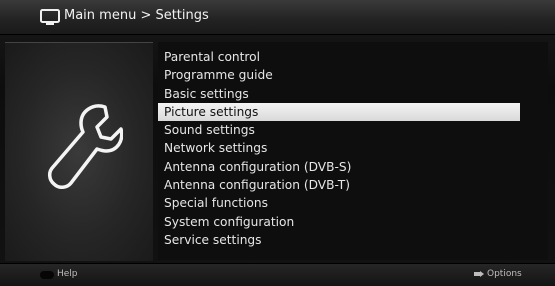 This screenshot has height=286, width=555. I want to click on menu-item: Parental control, so click(353, 57).